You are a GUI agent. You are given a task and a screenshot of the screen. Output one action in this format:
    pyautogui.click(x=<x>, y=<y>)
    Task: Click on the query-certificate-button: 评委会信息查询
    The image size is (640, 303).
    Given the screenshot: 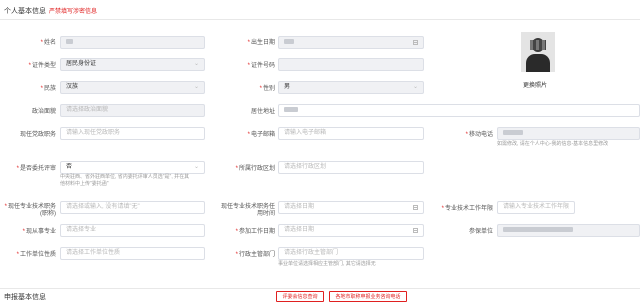 What is the action you would take?
    pyautogui.click(x=300, y=296)
    